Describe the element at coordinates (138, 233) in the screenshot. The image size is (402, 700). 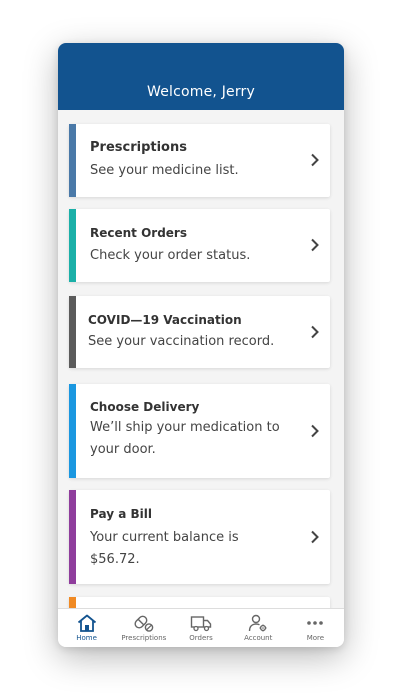
I see `card-title: Recent Orders` at that location.